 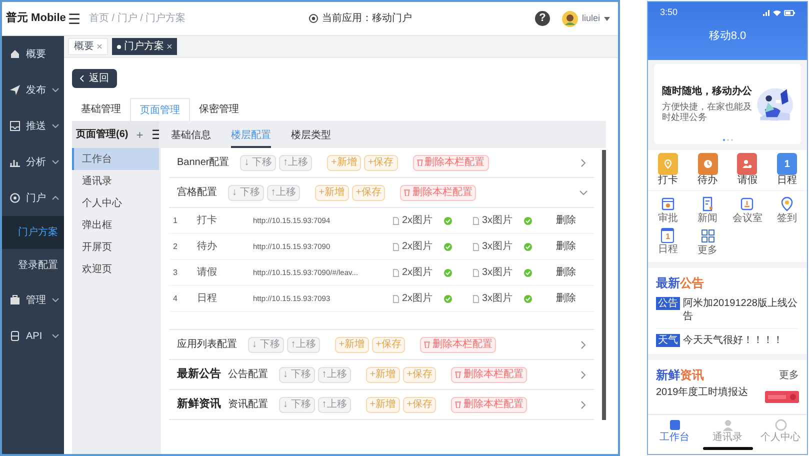 What do you see at coordinates (203, 163) in the screenshot?
I see `section-title: Banner配置` at bounding box center [203, 163].